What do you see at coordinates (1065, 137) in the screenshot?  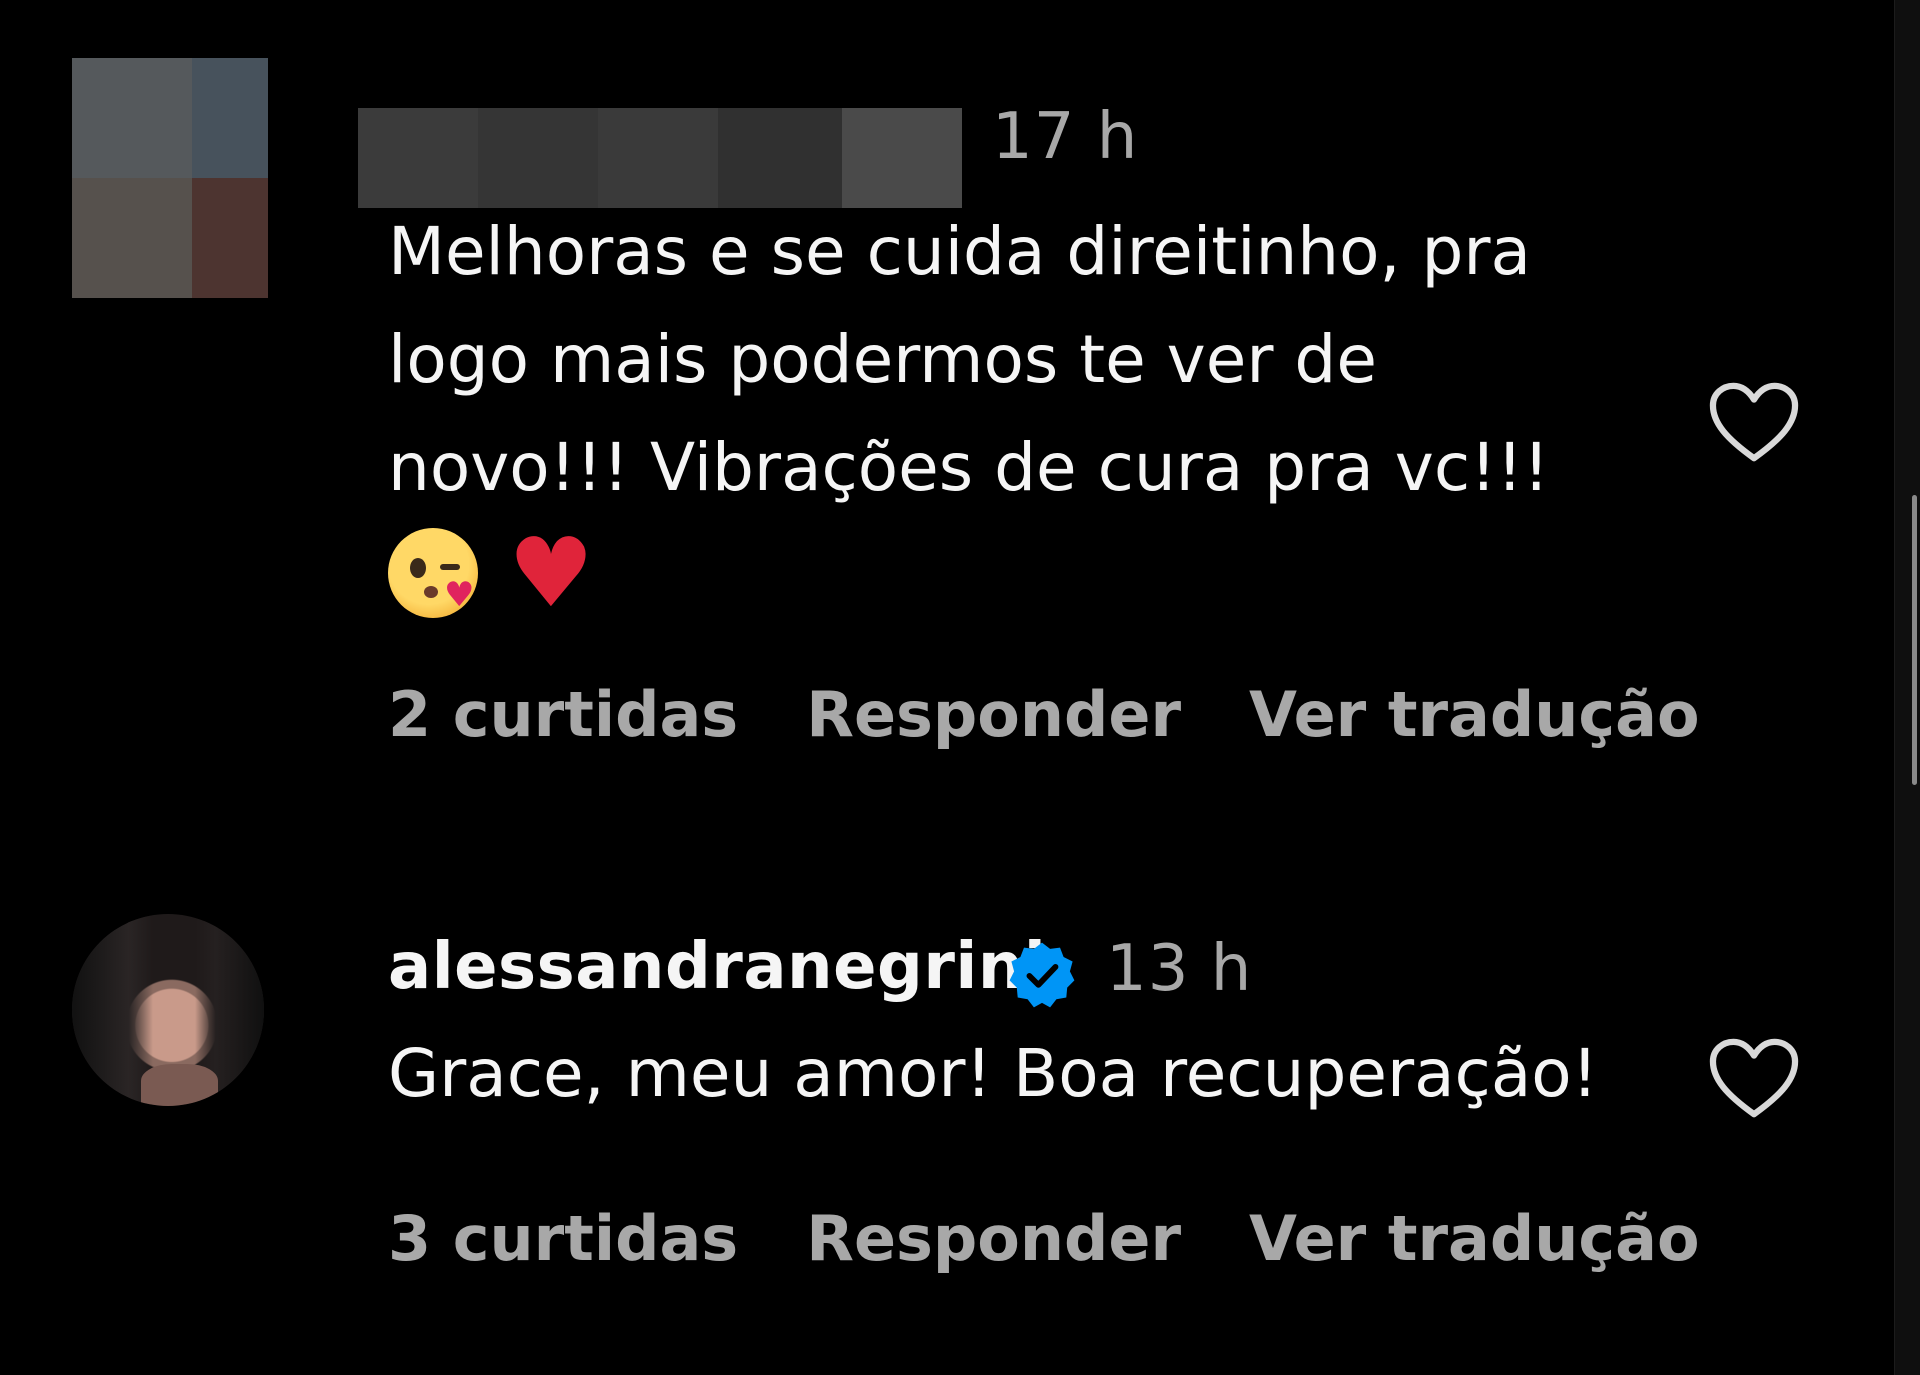 I see `comment-timestamp: 17 h` at bounding box center [1065, 137].